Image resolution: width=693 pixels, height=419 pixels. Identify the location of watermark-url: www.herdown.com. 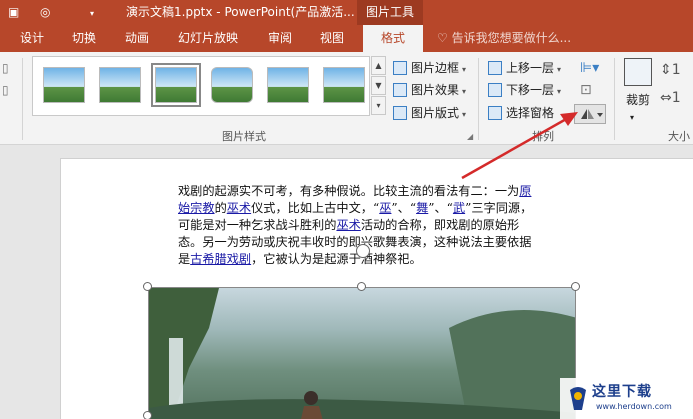
(634, 406).